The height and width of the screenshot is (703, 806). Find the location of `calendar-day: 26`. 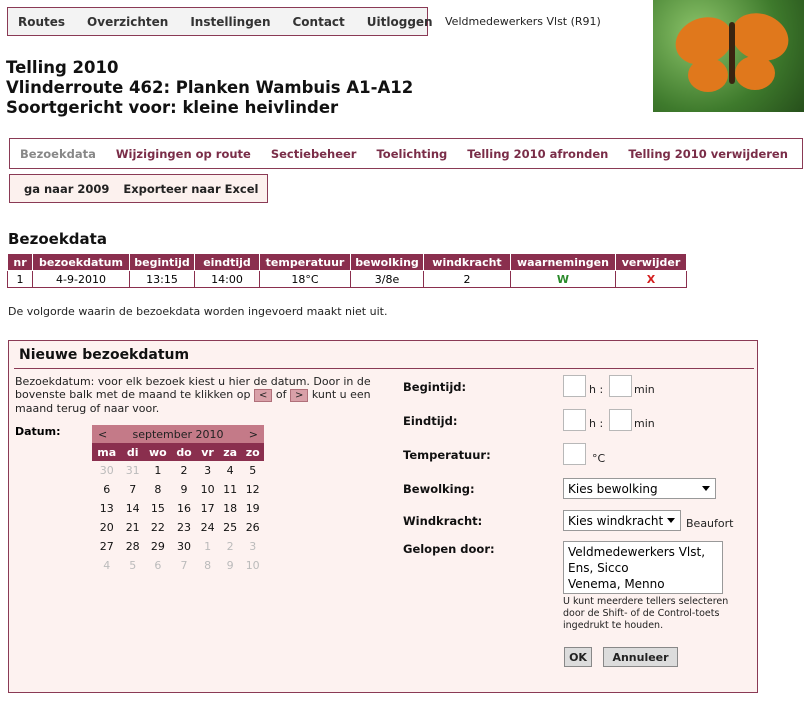

calendar-day: 26 is located at coordinates (252, 527).